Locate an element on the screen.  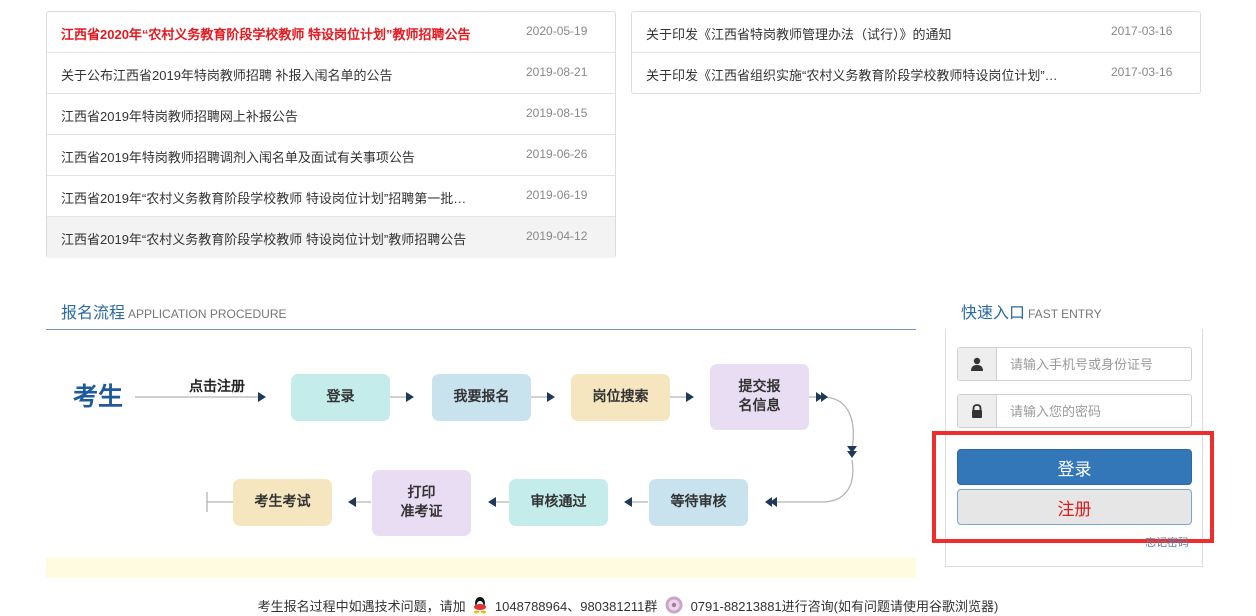
qq-penguin-icon is located at coordinates (480, 606).